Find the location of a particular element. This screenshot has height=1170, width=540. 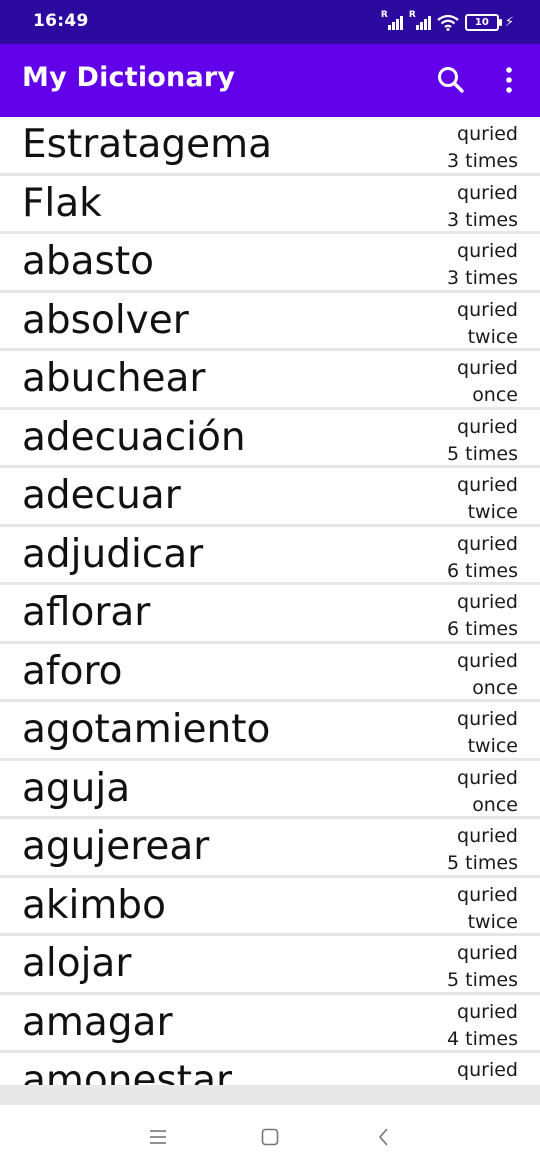

status-bar: 16:49 R R 10 ⚡ is located at coordinates (270, 22).